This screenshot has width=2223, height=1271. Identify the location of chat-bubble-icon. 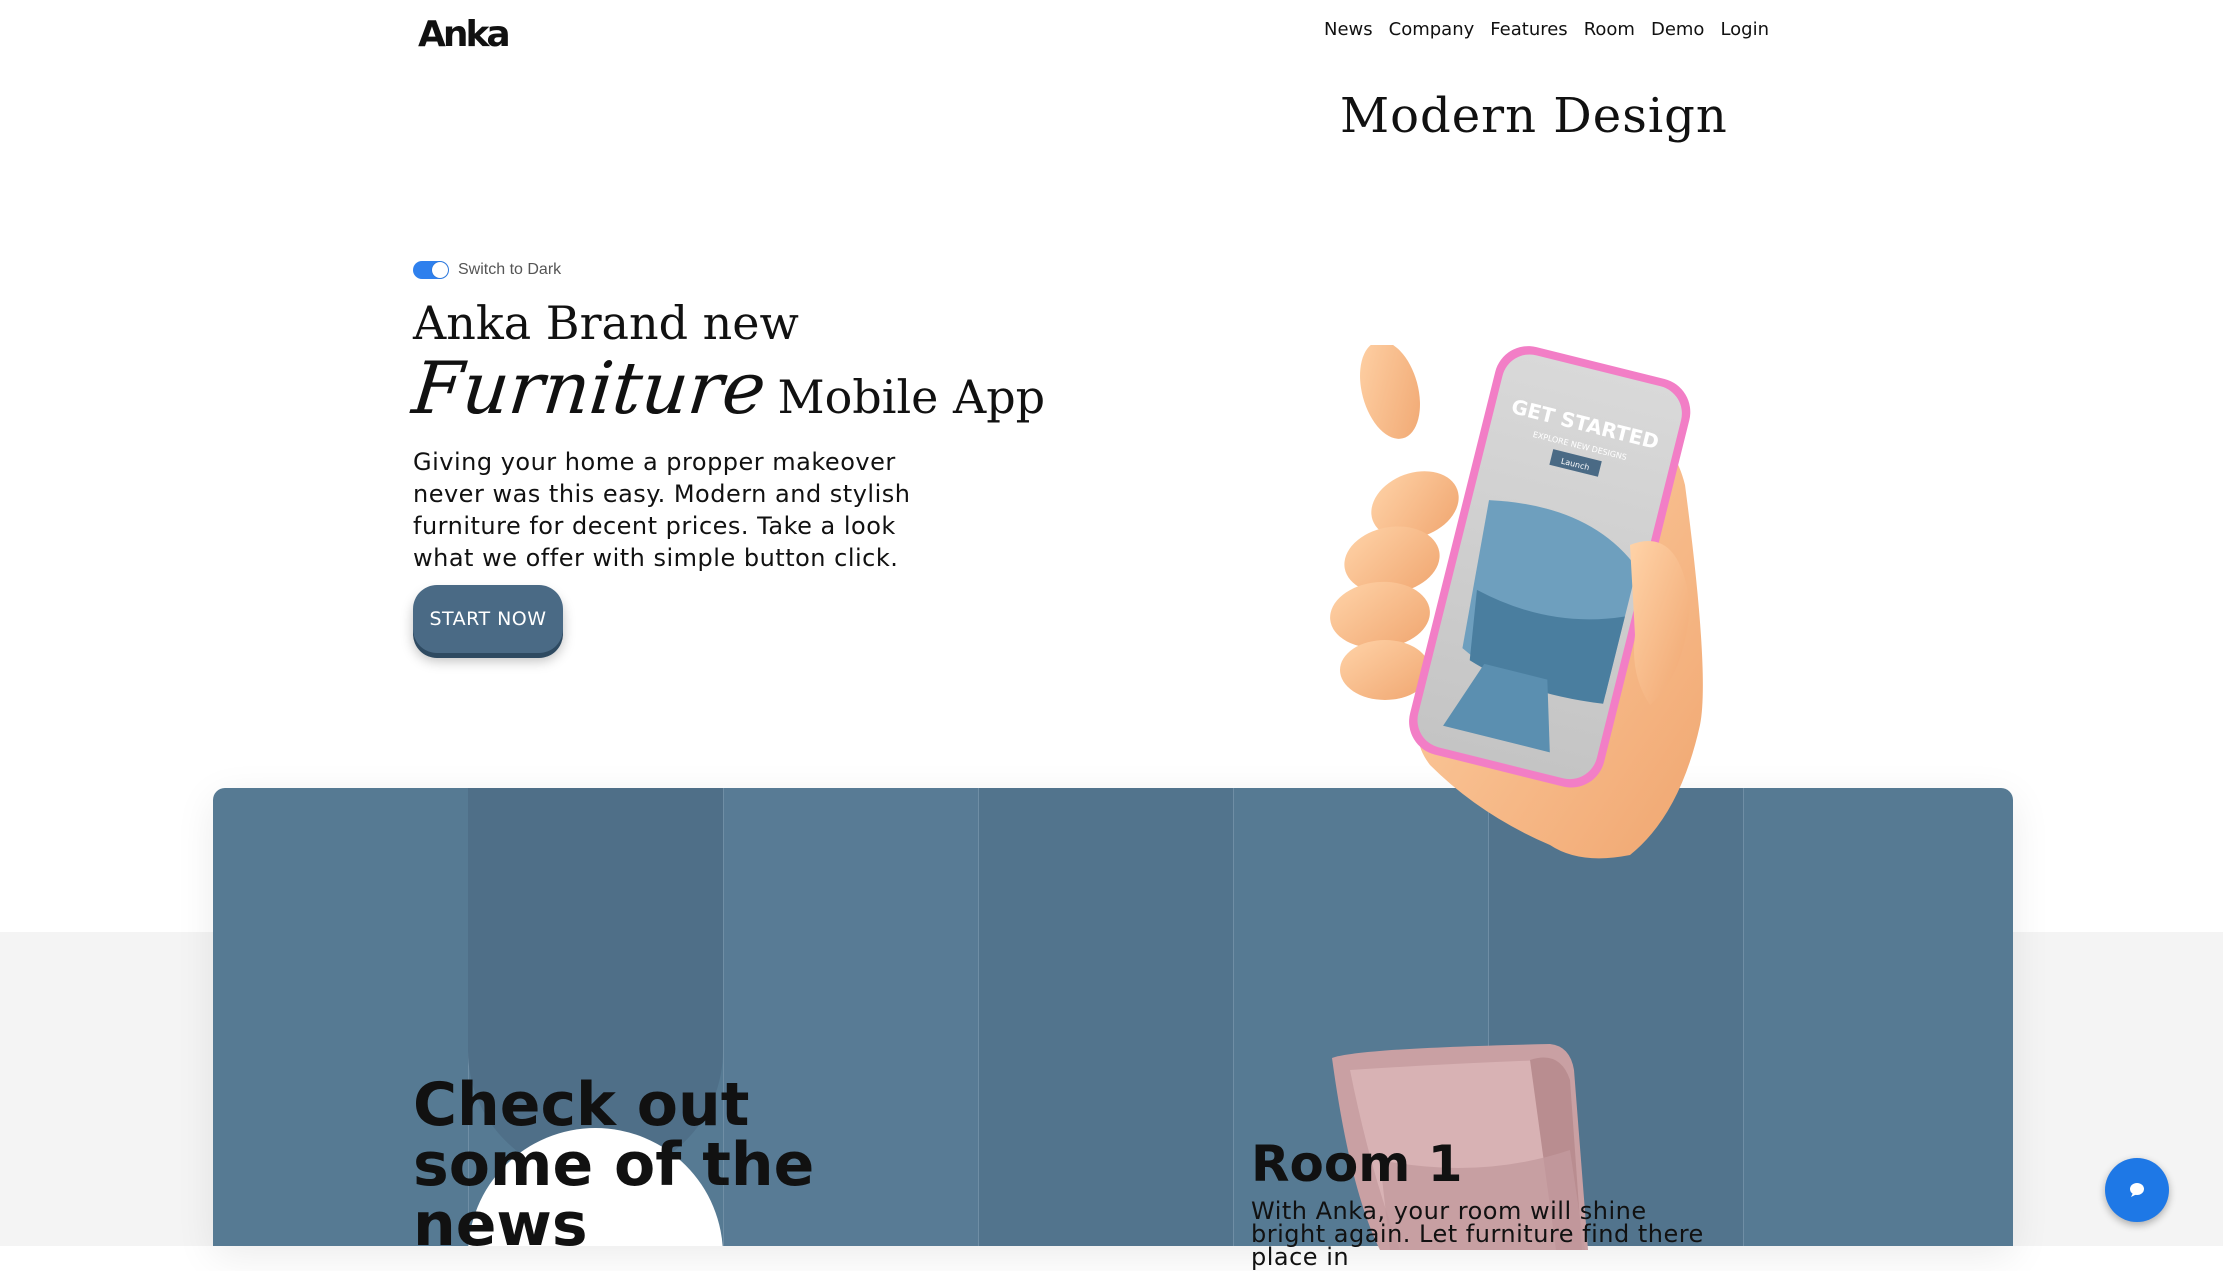
(2137, 1190).